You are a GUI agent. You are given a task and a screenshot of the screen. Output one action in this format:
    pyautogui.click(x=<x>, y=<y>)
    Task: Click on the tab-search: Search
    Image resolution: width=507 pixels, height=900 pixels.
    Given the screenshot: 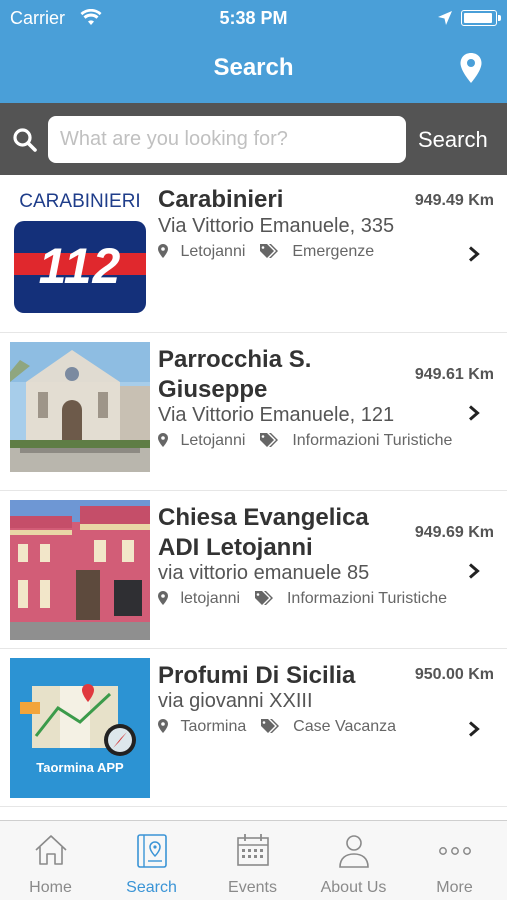 What is the action you would take?
    pyautogui.click(x=151, y=860)
    